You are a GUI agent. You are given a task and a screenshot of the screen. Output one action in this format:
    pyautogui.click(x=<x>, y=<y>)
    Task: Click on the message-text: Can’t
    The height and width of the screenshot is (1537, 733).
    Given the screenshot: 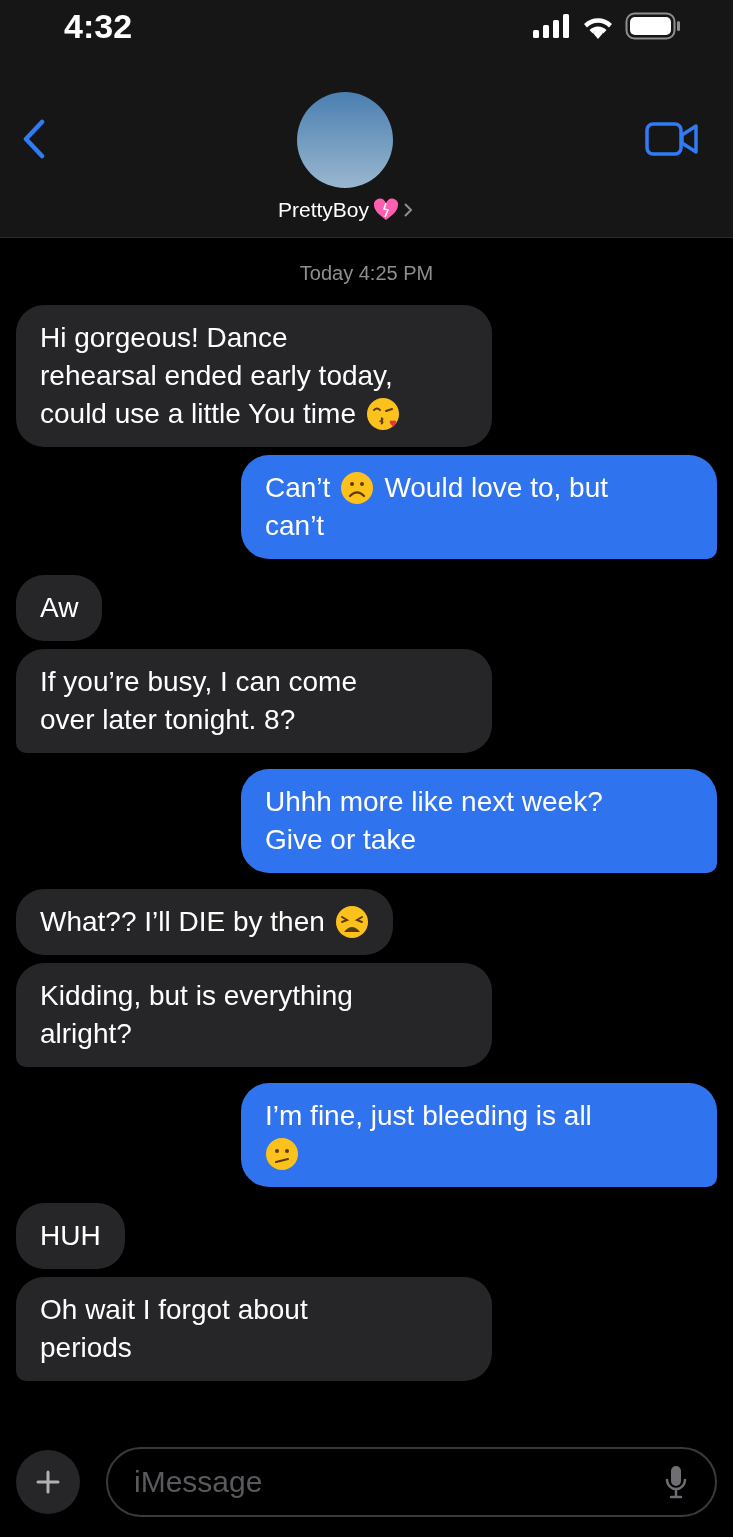 What is the action you would take?
    pyautogui.click(x=298, y=488)
    